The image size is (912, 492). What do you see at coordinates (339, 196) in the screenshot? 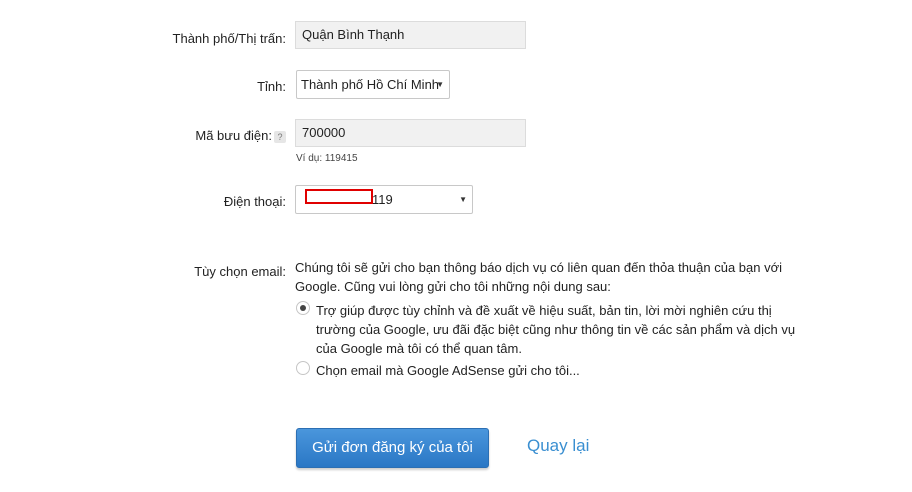
I see `redaction-box` at bounding box center [339, 196].